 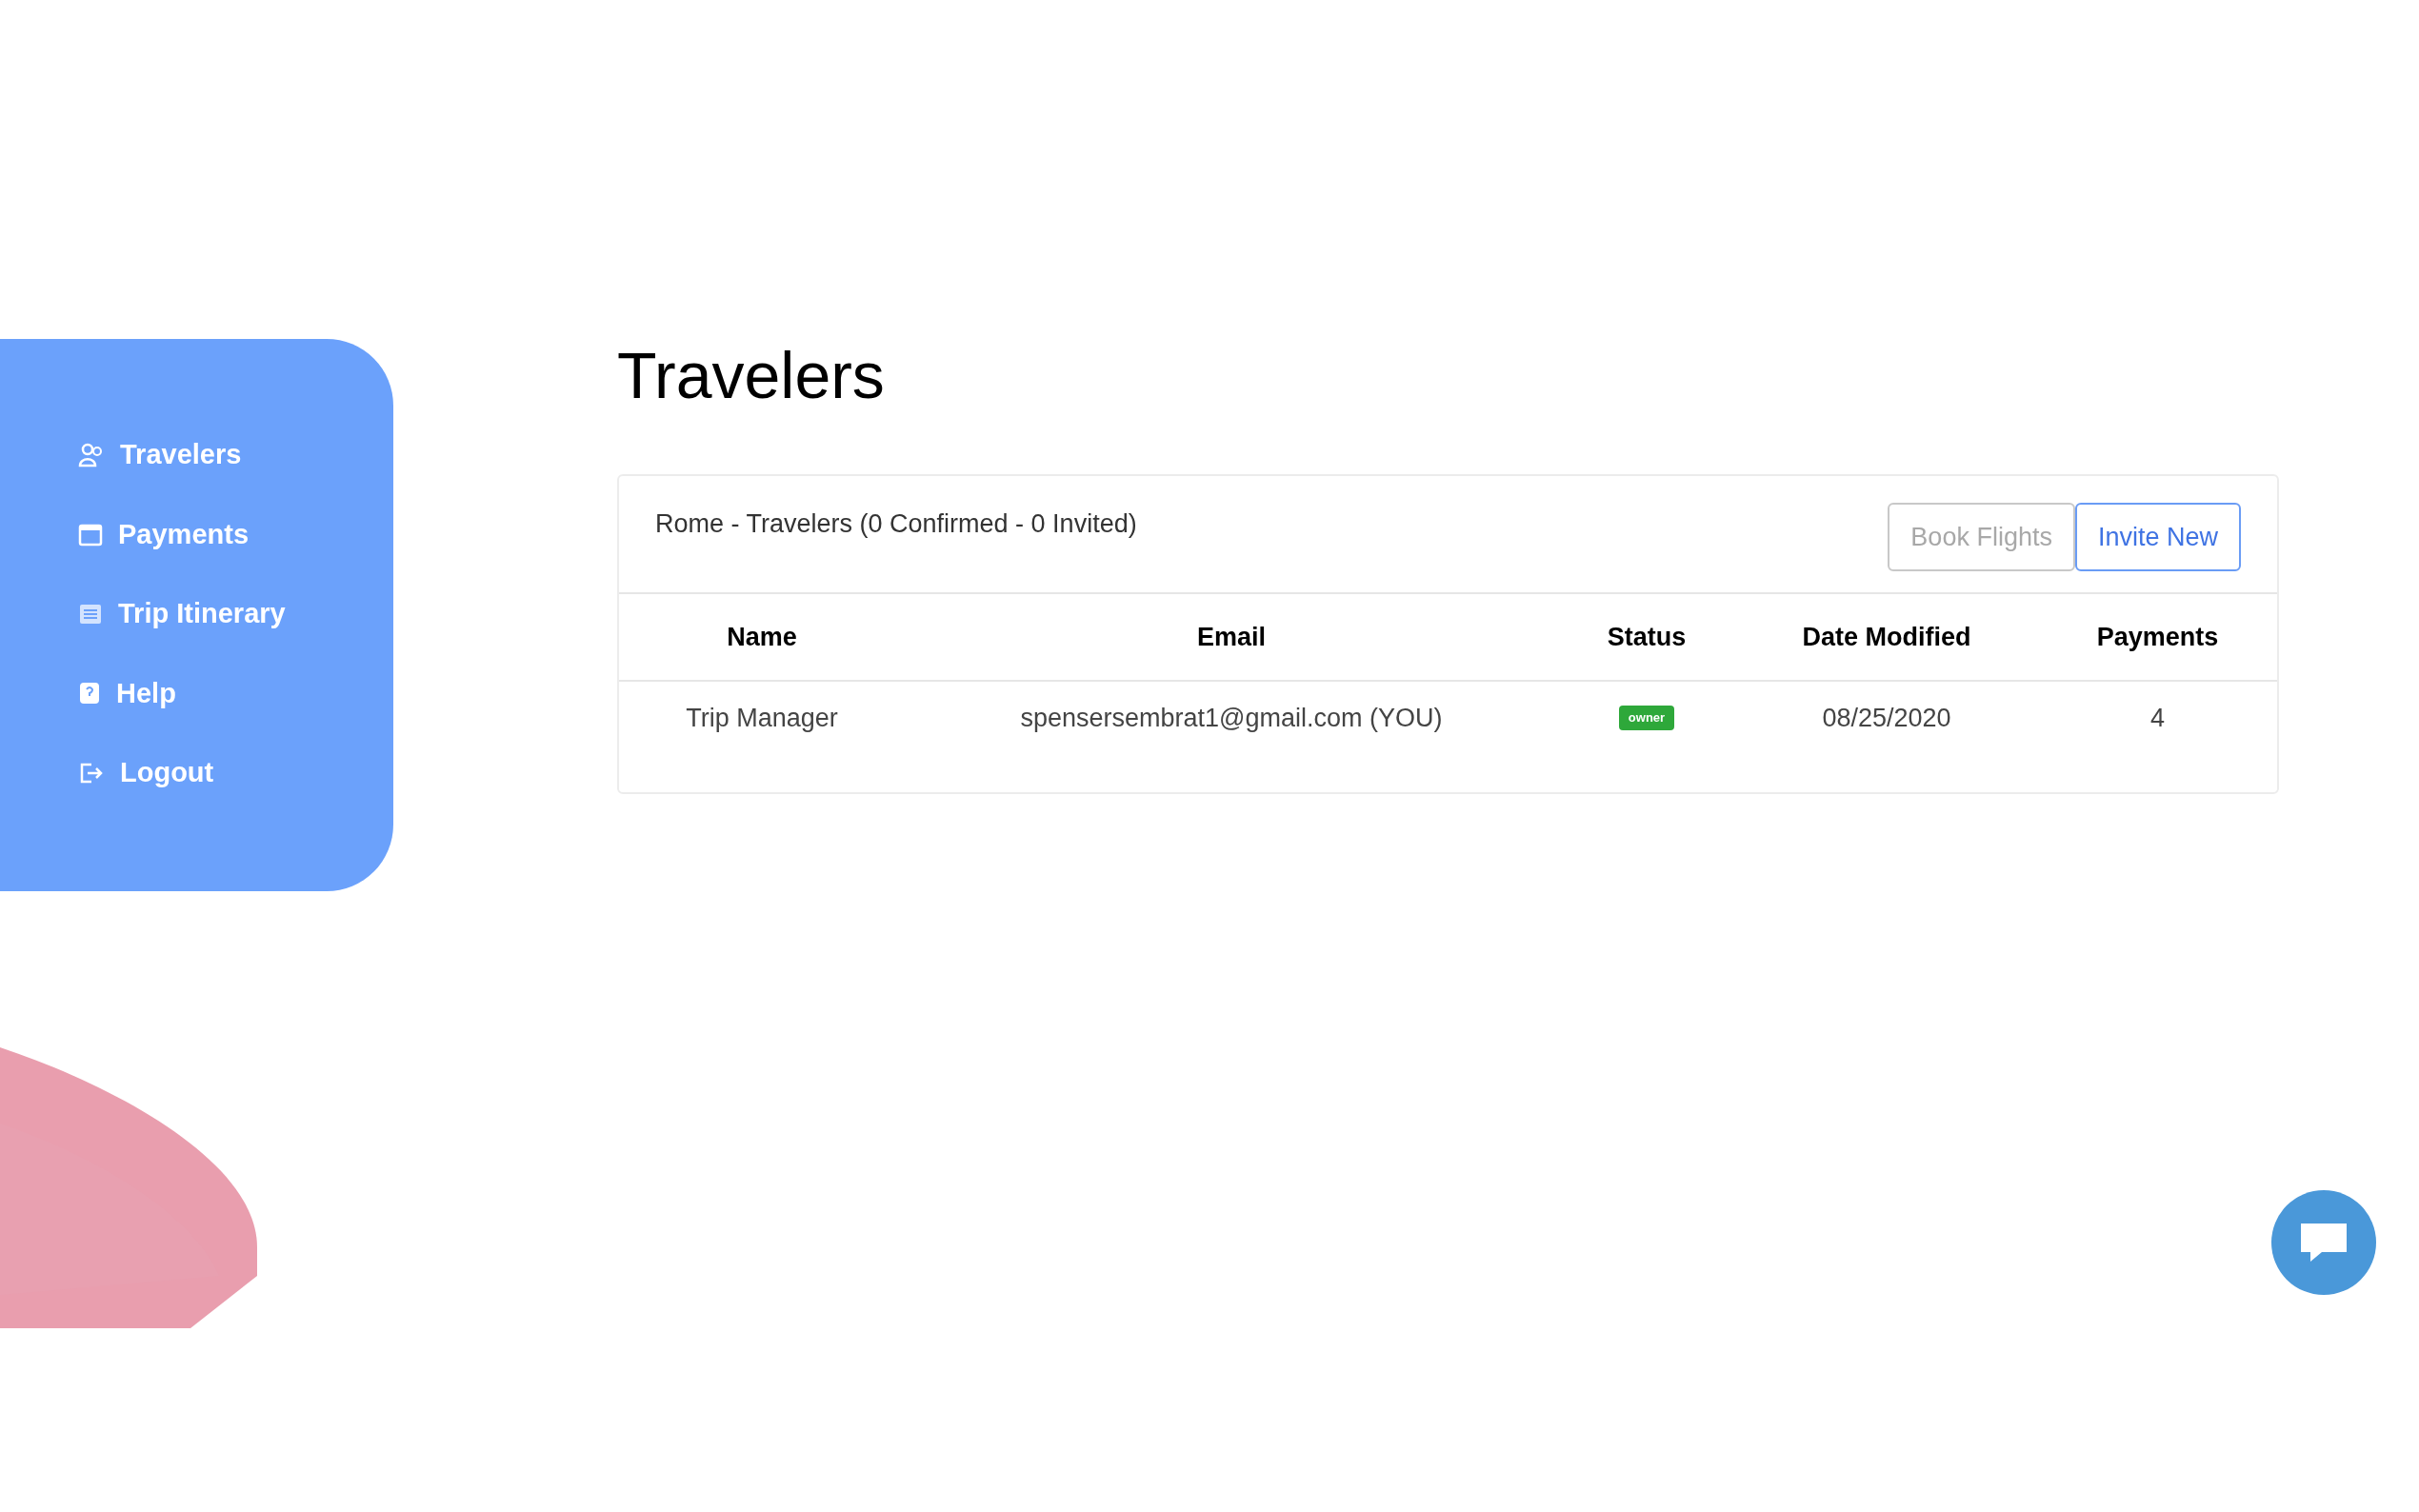 I want to click on column-header: Payments, so click(x=2157, y=637).